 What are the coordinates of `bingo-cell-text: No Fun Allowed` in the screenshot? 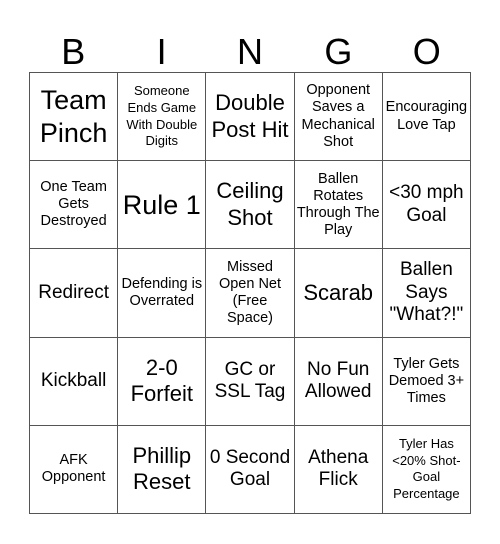 It's located at (338, 380).